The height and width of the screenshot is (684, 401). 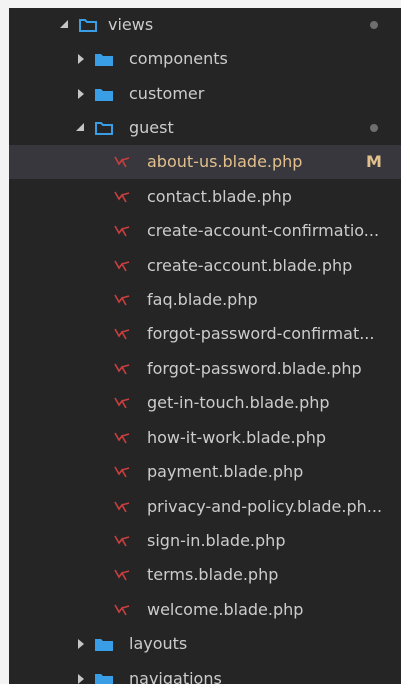 I want to click on tree-label-file: how-it-work.blade.php, so click(x=237, y=437).